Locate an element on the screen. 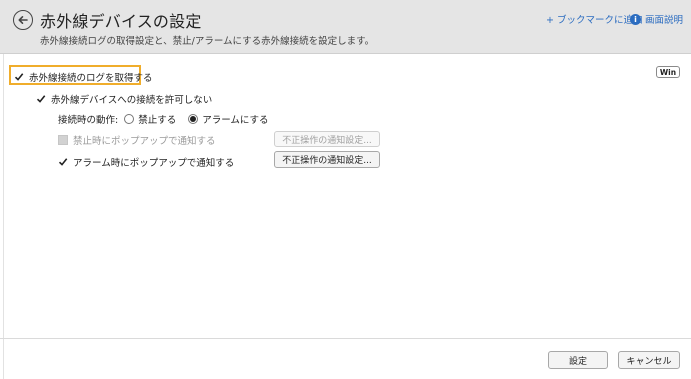 The height and width of the screenshot is (379, 691). cancel-button: キャンセル is located at coordinates (649, 360).